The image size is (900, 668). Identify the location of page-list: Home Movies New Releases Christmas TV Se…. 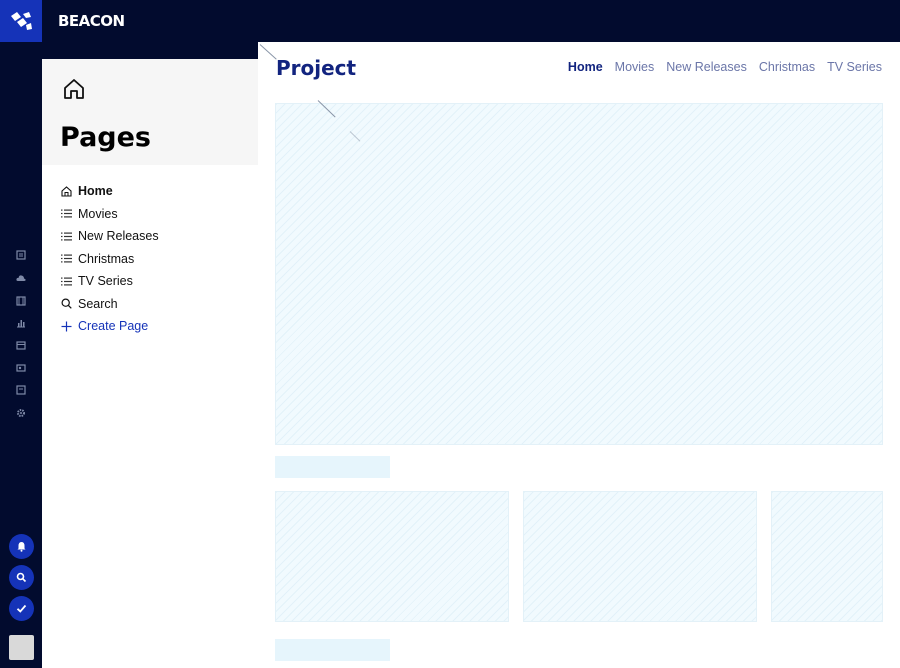
(109, 259).